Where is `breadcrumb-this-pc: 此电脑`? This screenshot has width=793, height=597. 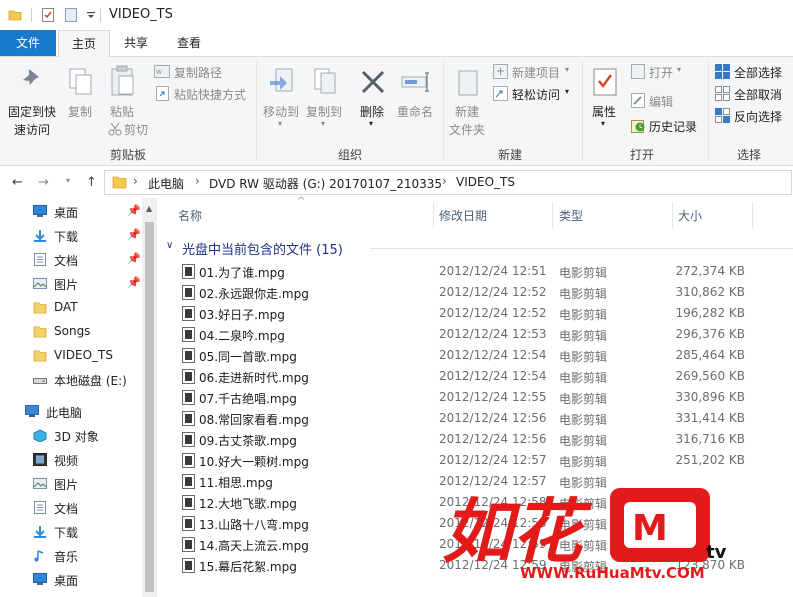 breadcrumb-this-pc: 此电脑 is located at coordinates (166, 183).